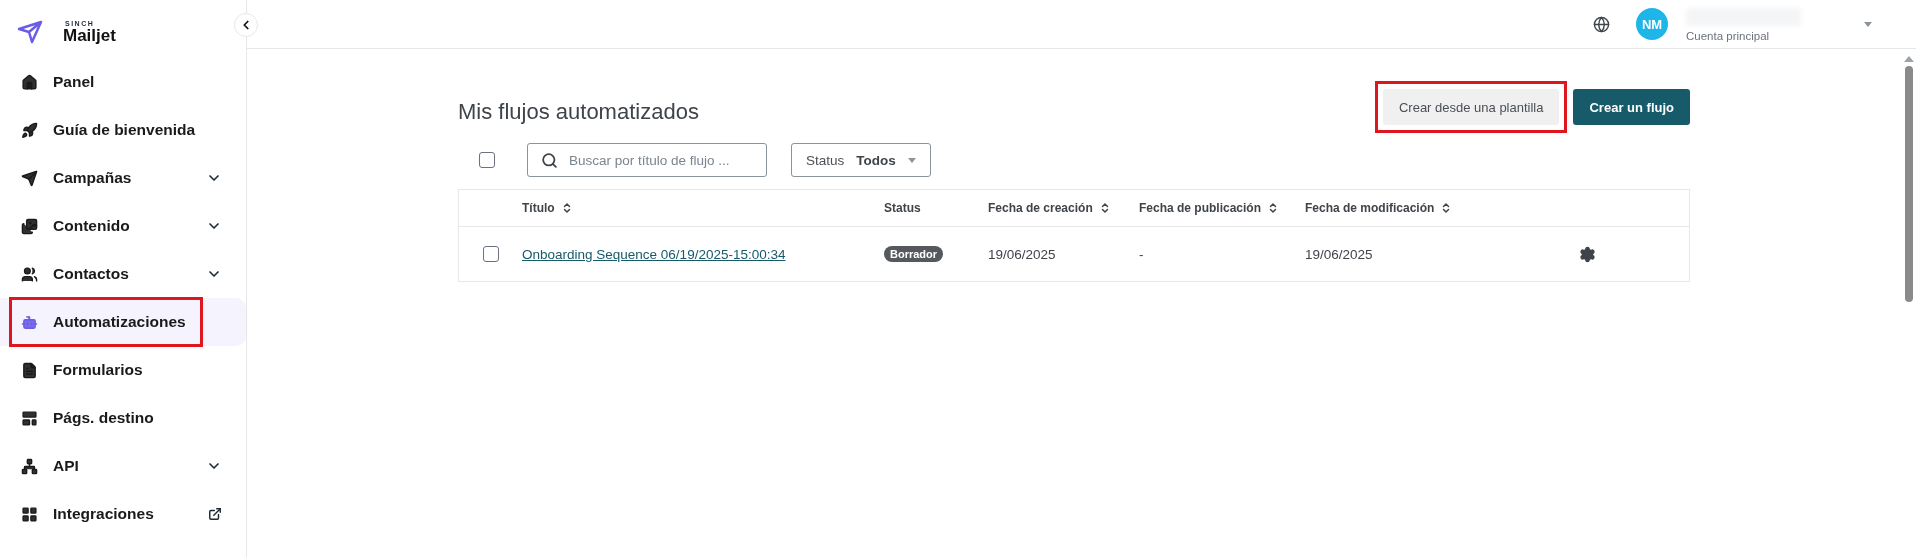 The width and height of the screenshot is (1916, 558). I want to click on sidebar-item: Automatizaciones, so click(123, 322).